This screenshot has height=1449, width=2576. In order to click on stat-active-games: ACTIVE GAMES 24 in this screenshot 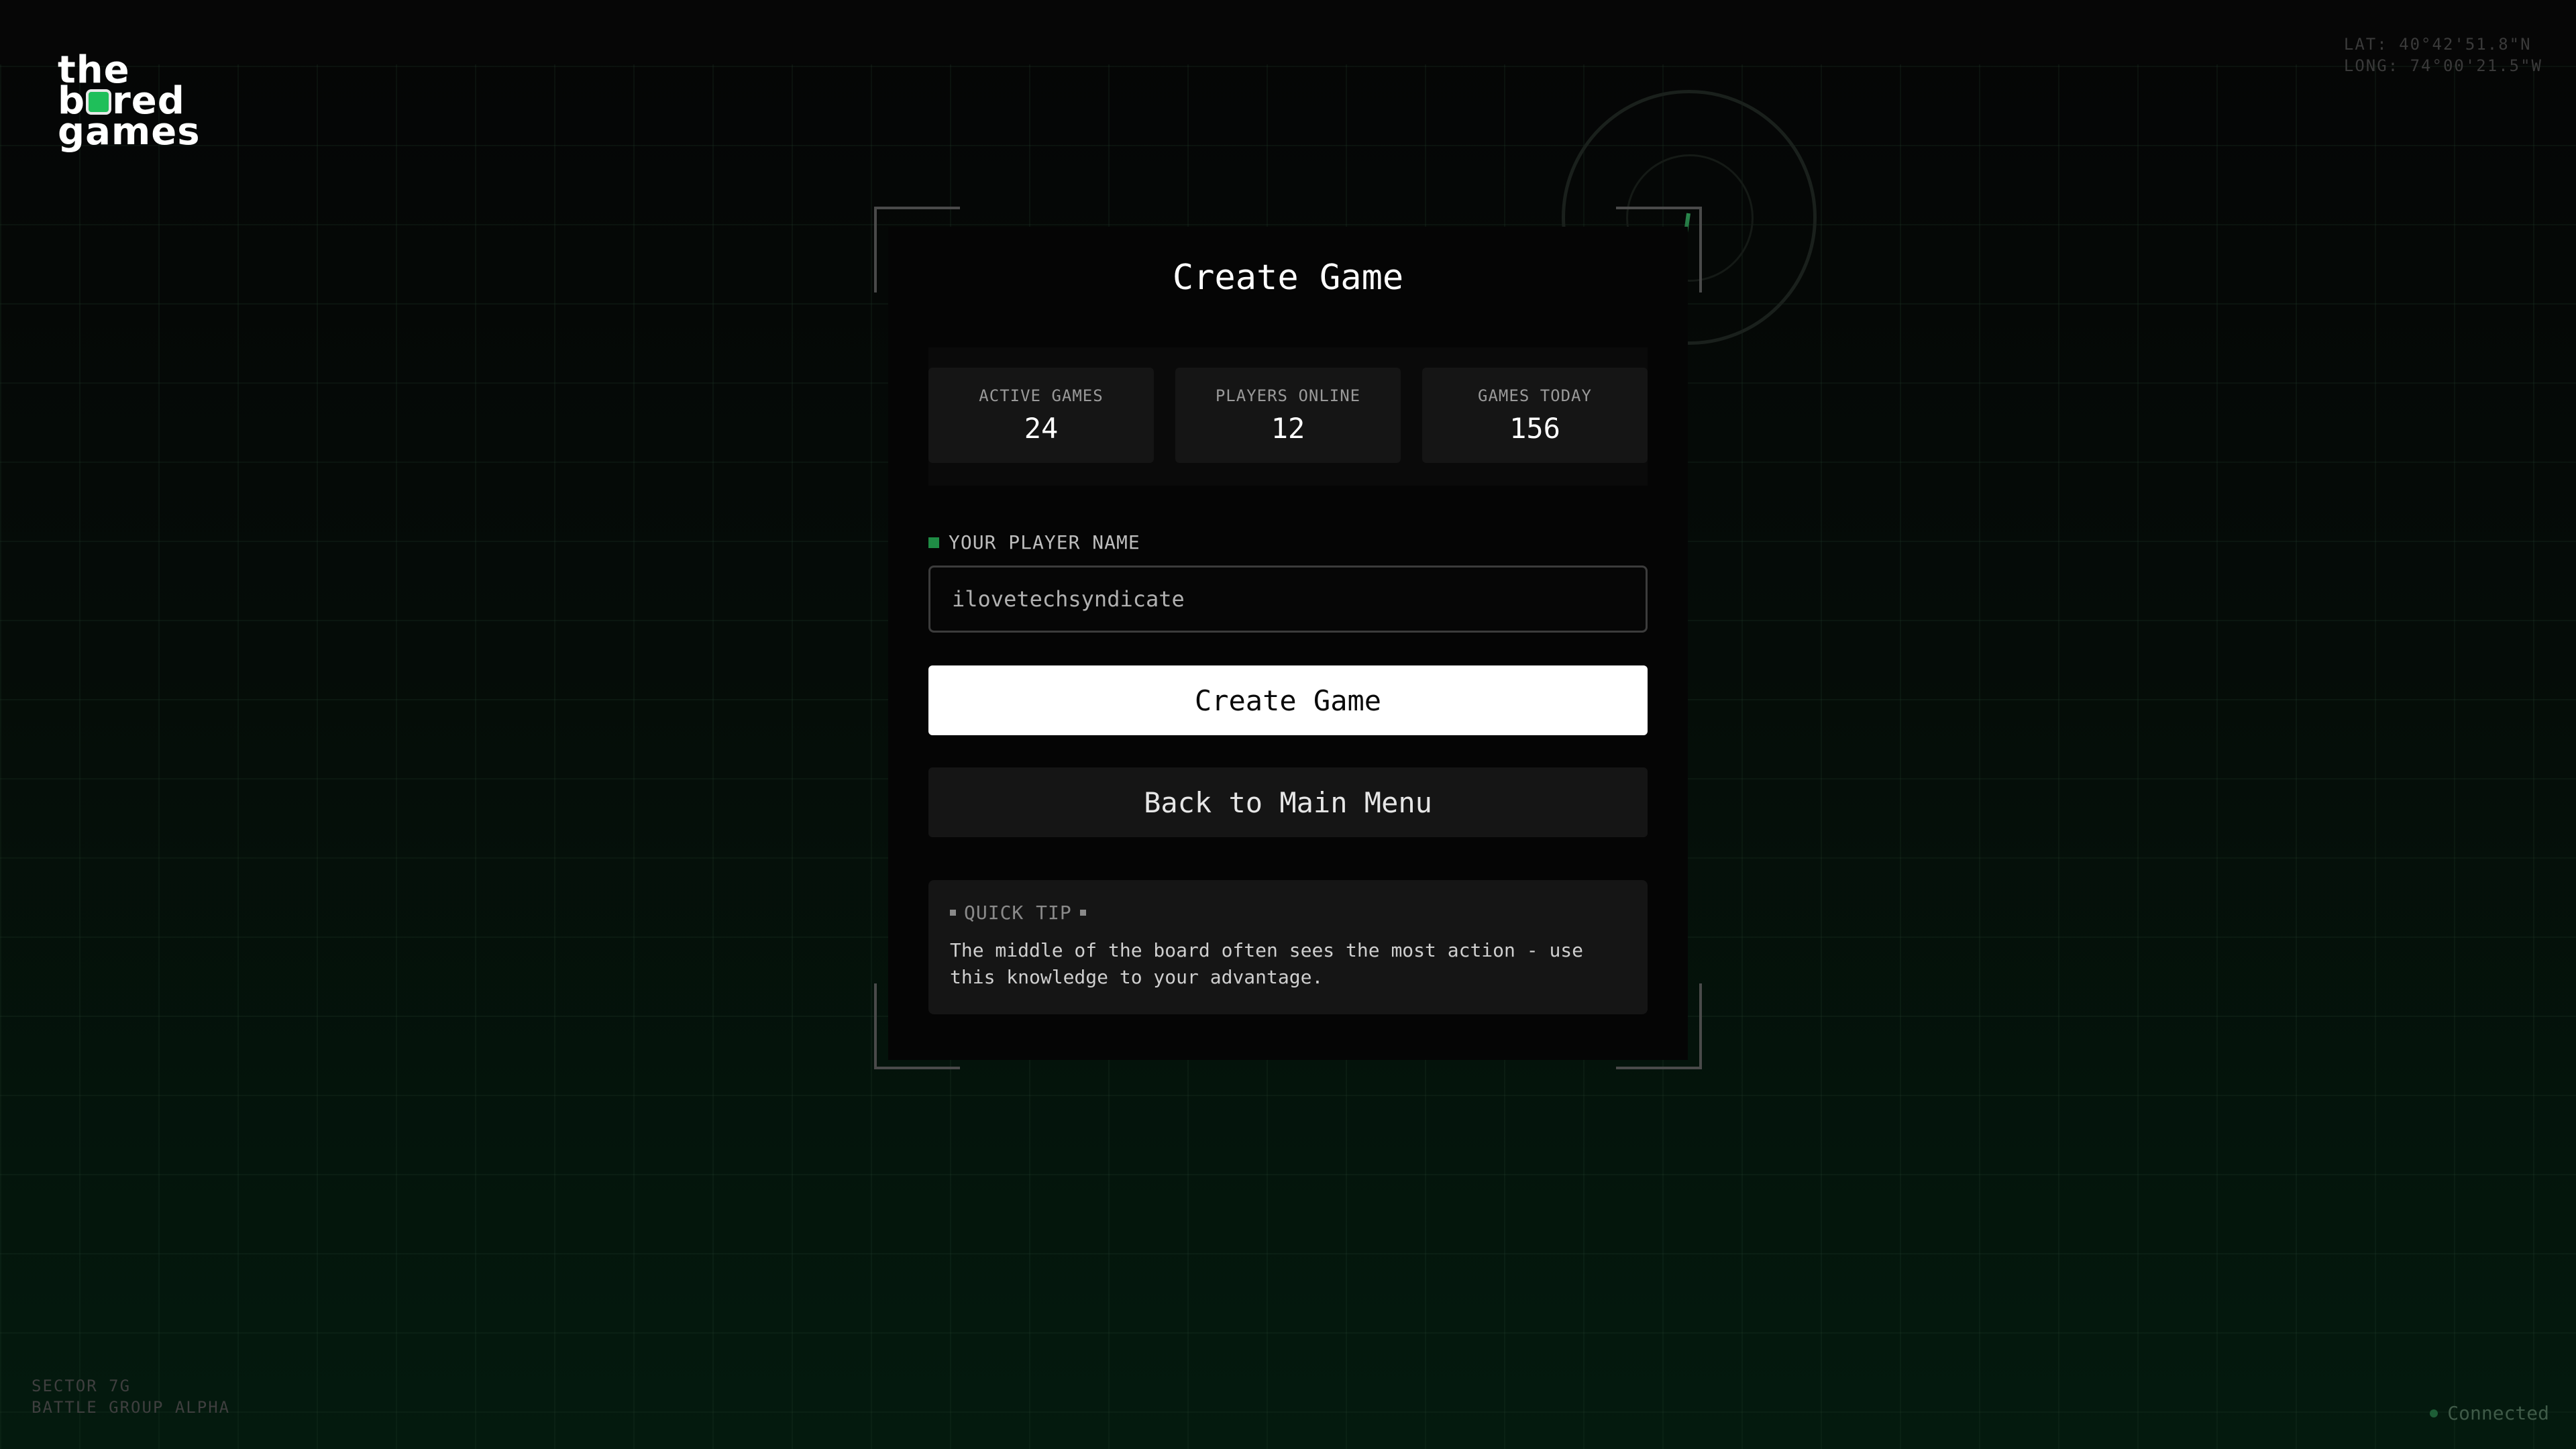, I will do `click(1041, 415)`.